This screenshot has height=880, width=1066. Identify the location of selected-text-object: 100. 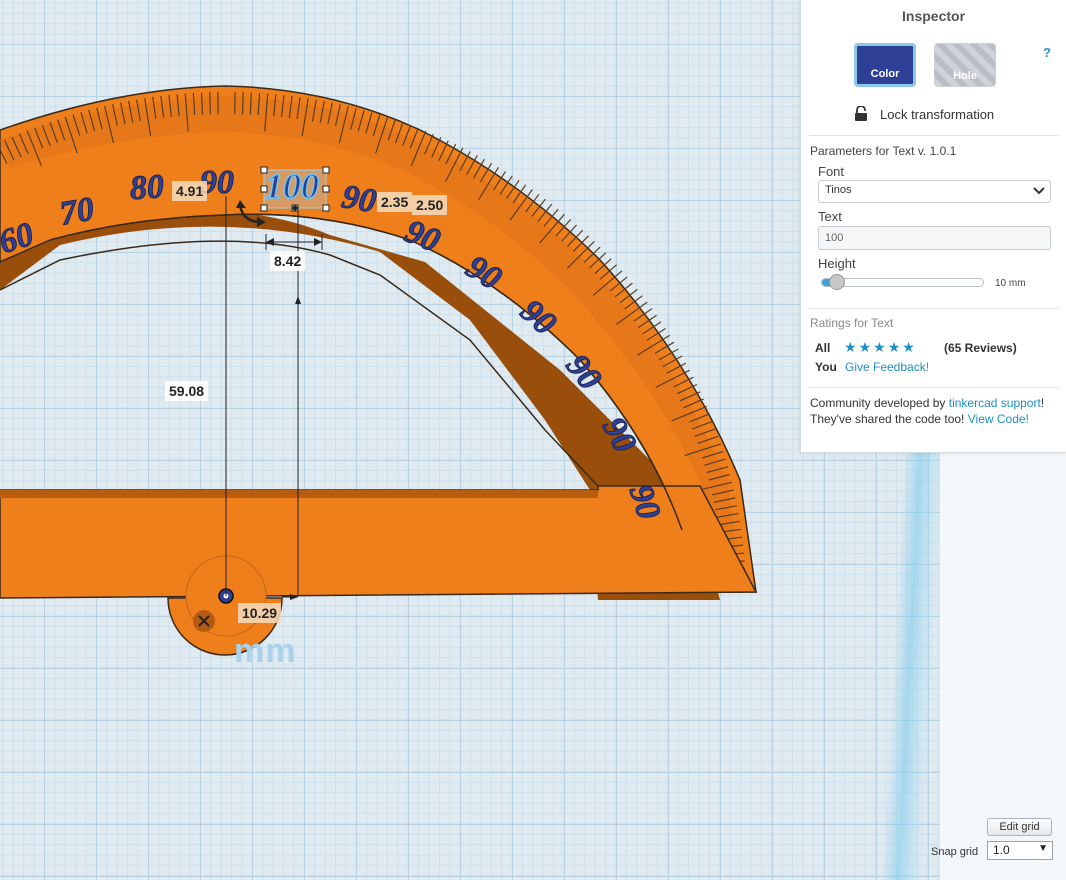
(295, 188).